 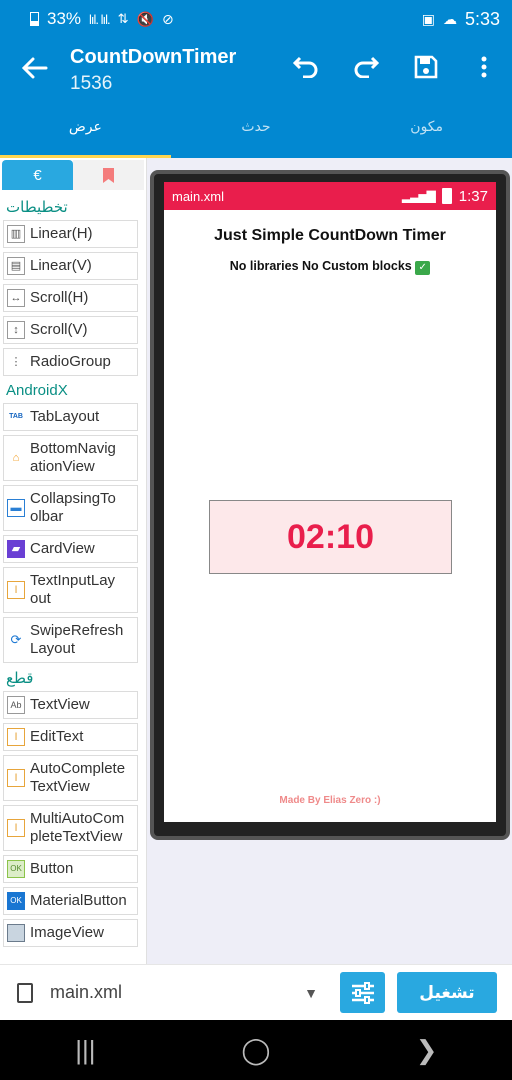 What do you see at coordinates (418, 196) in the screenshot?
I see `preview-signal-icon: ▂▃▅▇` at bounding box center [418, 196].